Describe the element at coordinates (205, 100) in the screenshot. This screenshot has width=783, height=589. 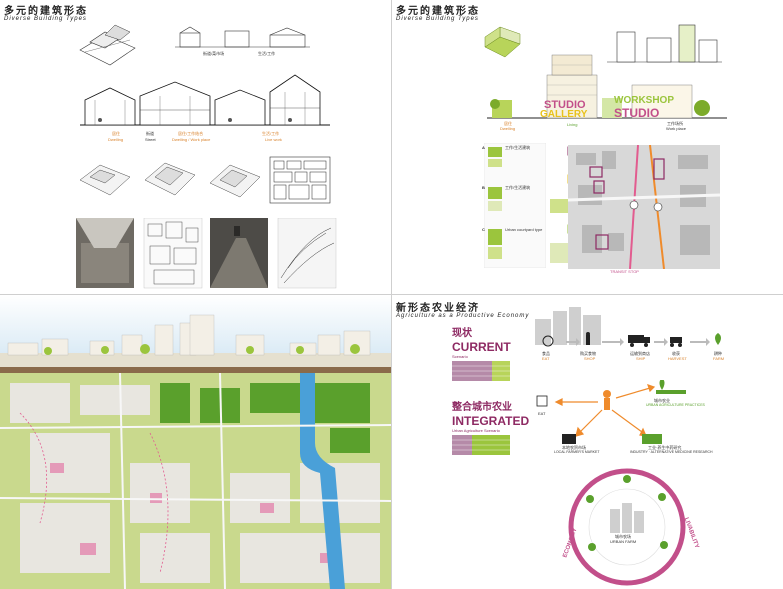
I see `main-building-section` at that location.